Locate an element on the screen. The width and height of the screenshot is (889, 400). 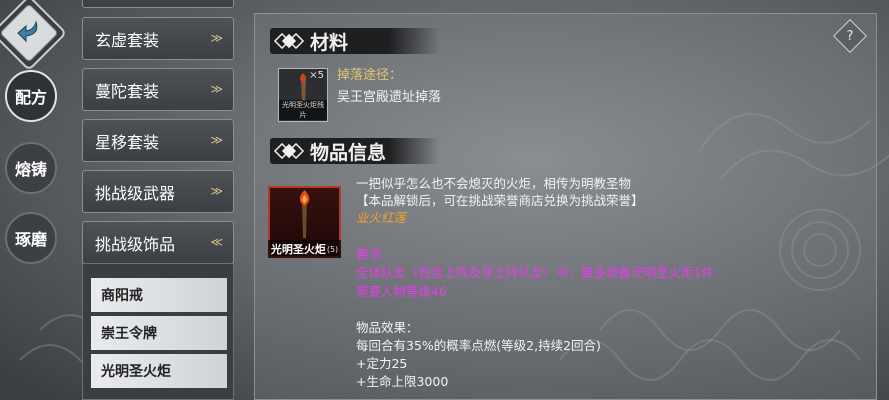
sub-item-holy-torch: 光明圣火炬 is located at coordinates (159, 371).